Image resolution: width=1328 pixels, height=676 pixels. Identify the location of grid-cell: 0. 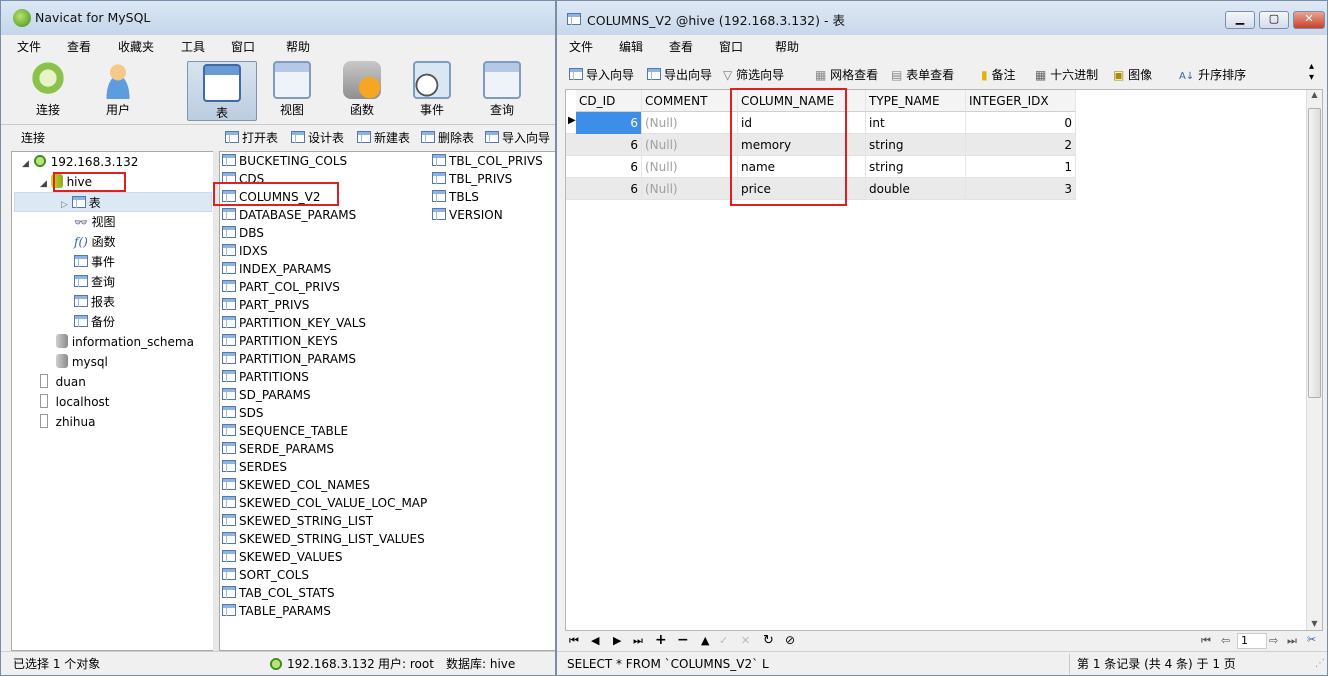
(1021, 123).